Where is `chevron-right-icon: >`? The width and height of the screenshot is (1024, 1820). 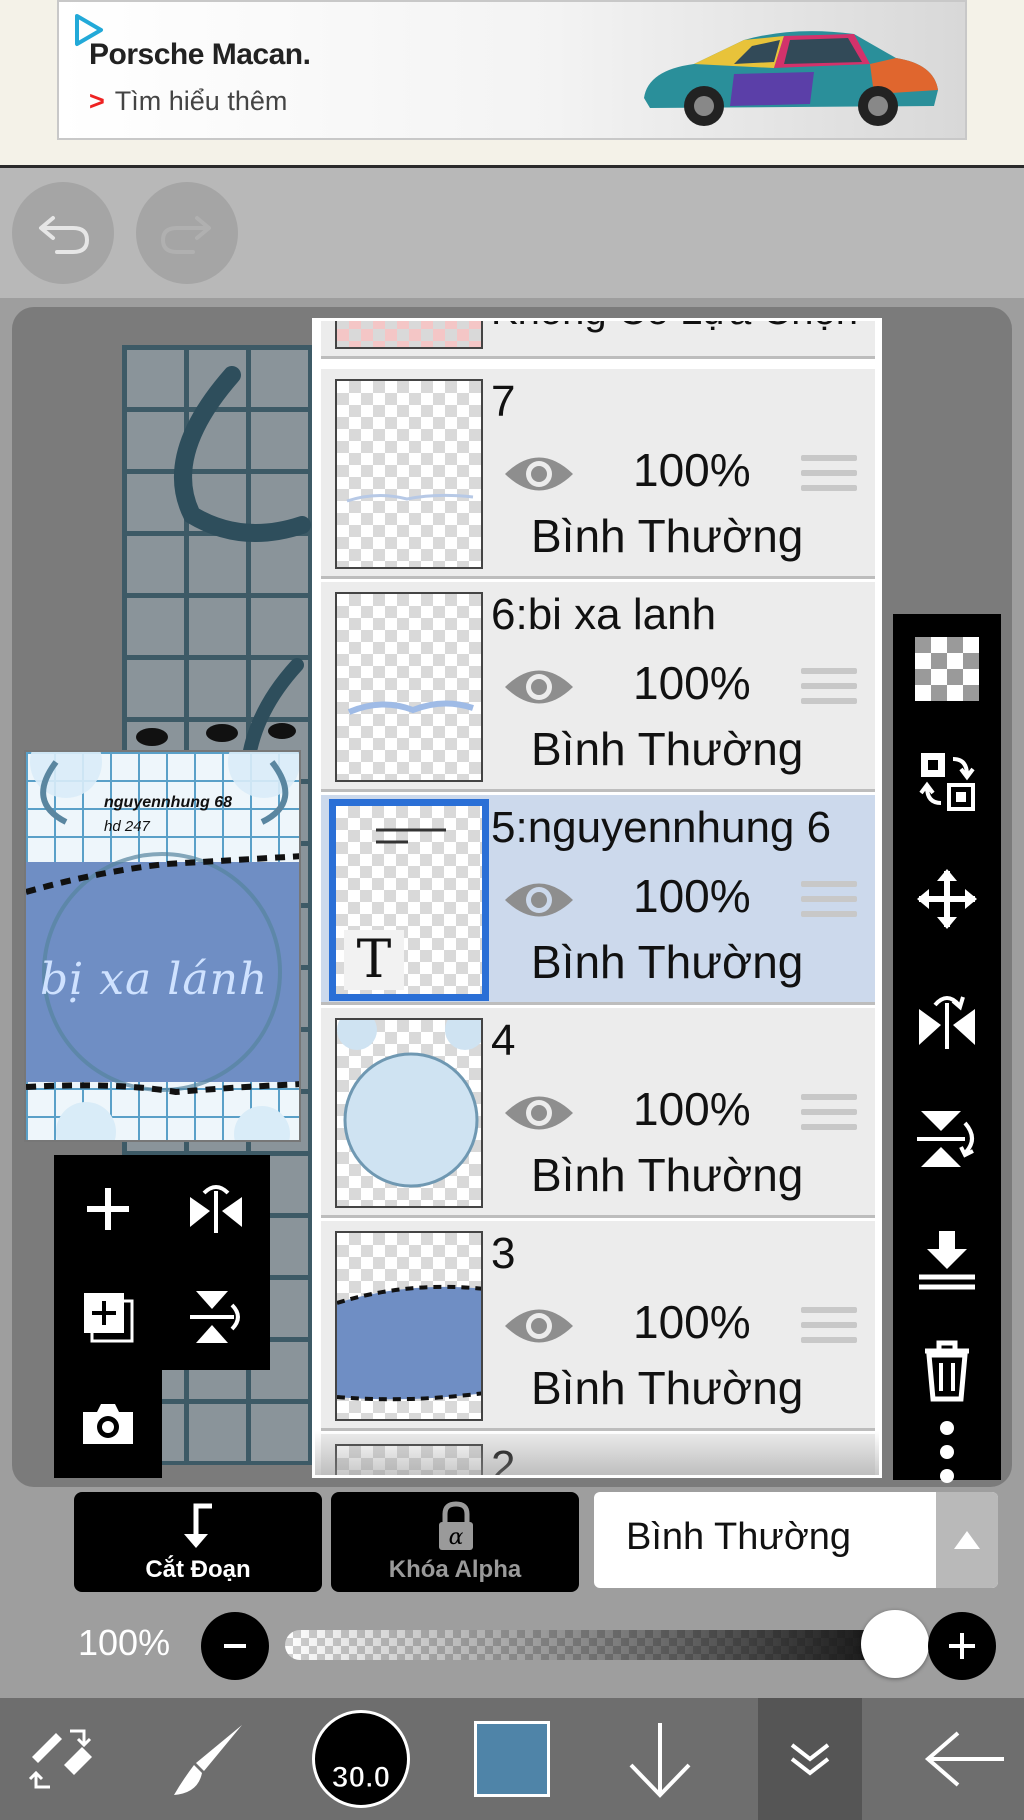 chevron-right-icon: > is located at coordinates (97, 101).